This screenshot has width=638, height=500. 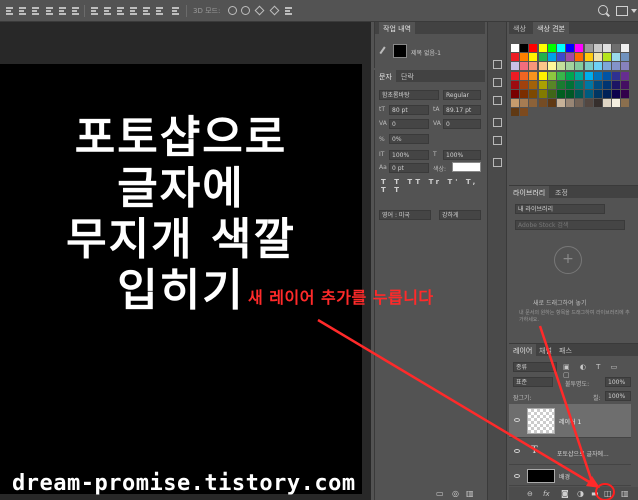 What do you see at coordinates (497, 122) in the screenshot?
I see `brush-dock-icon` at bounding box center [497, 122].